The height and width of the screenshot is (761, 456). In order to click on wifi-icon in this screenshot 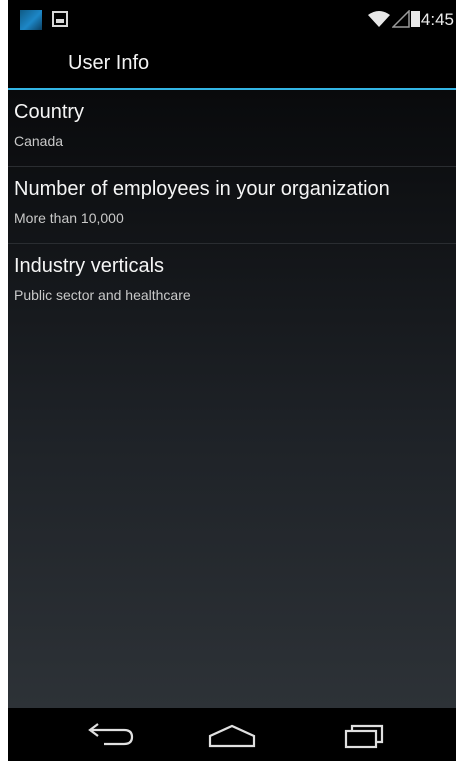, I will do `click(379, 19)`.